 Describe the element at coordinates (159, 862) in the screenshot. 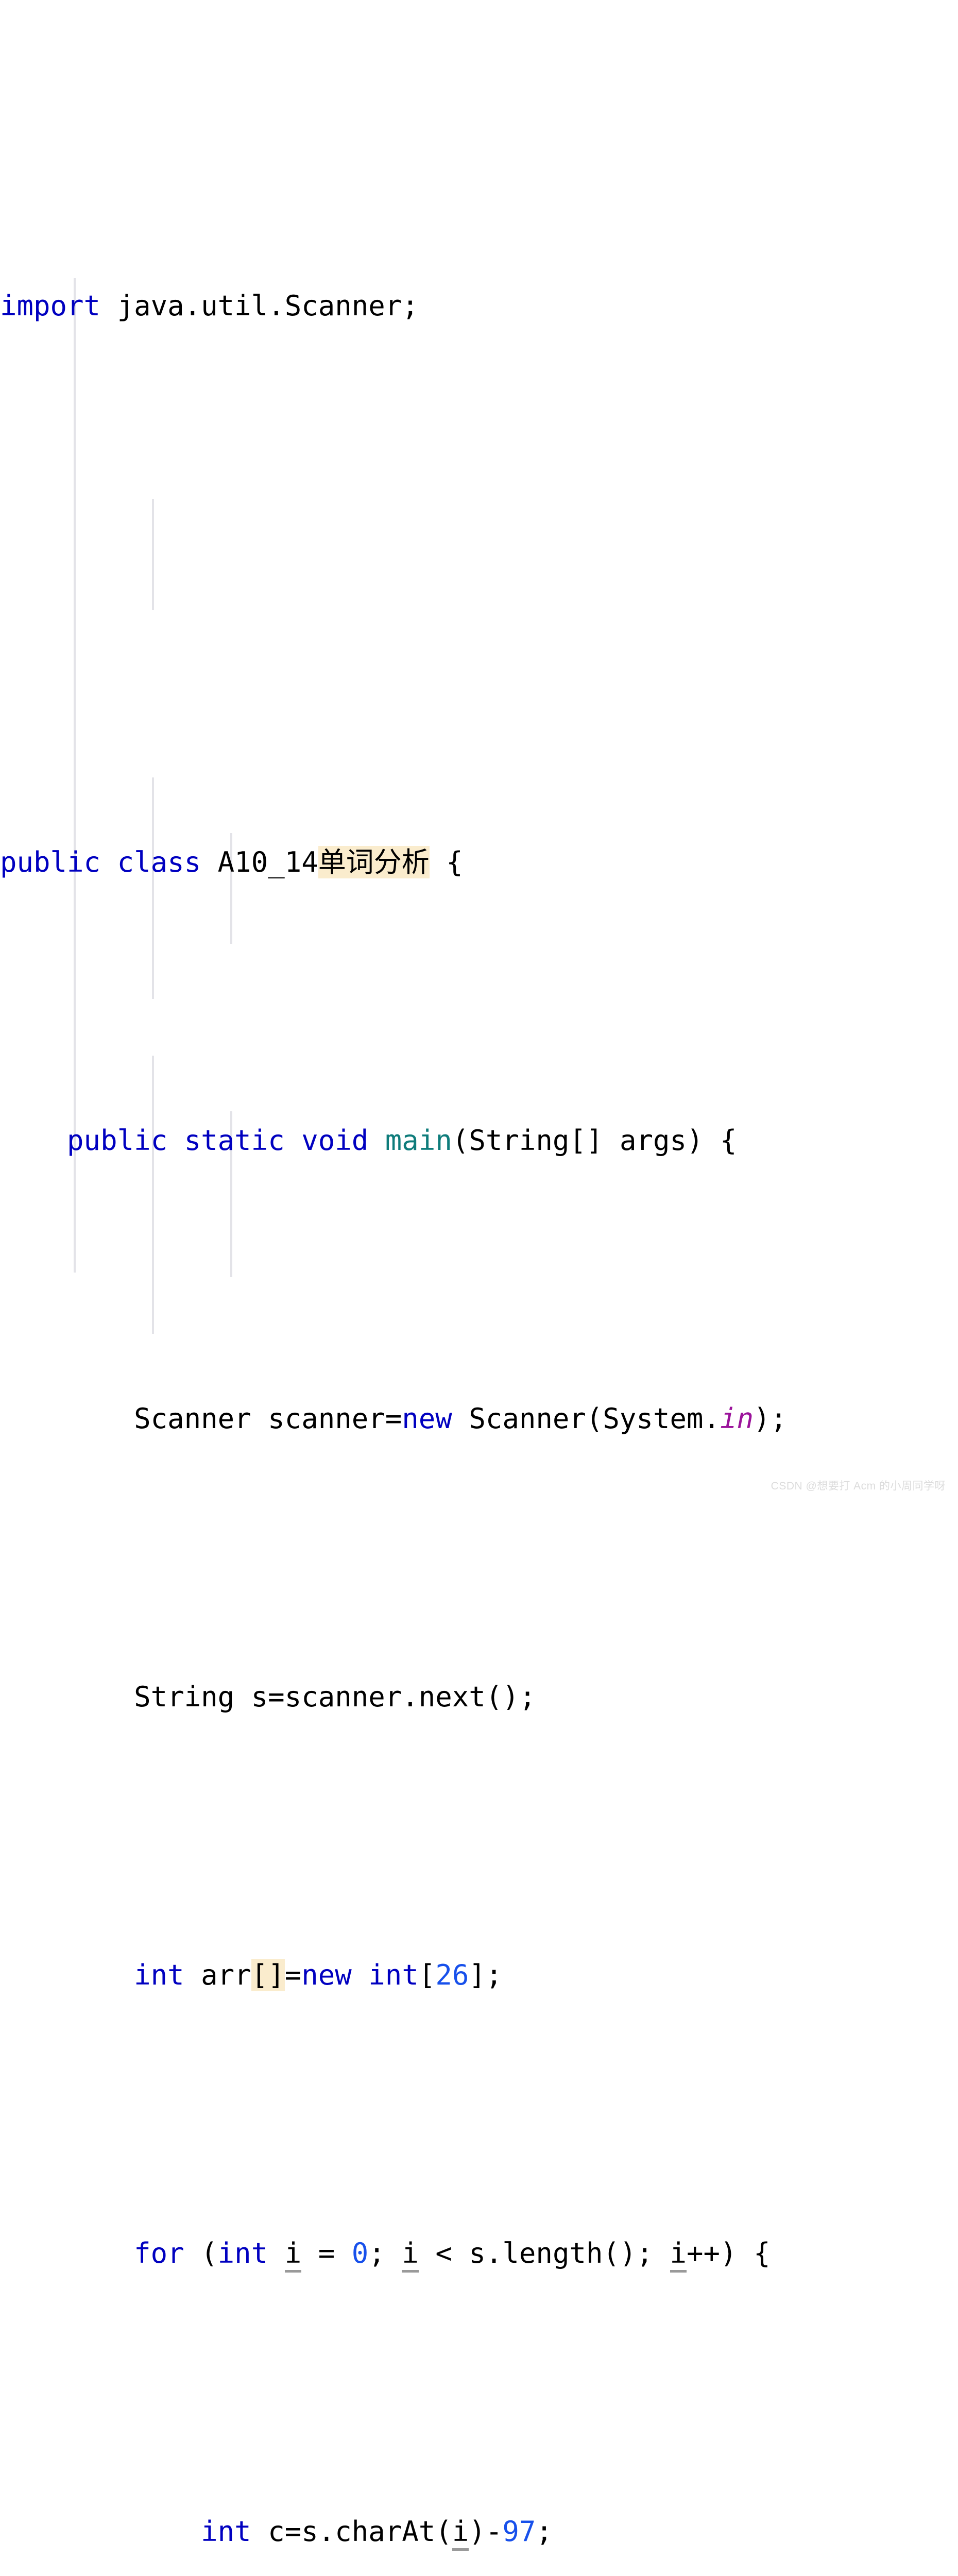

I see `keyword-class: class` at that location.